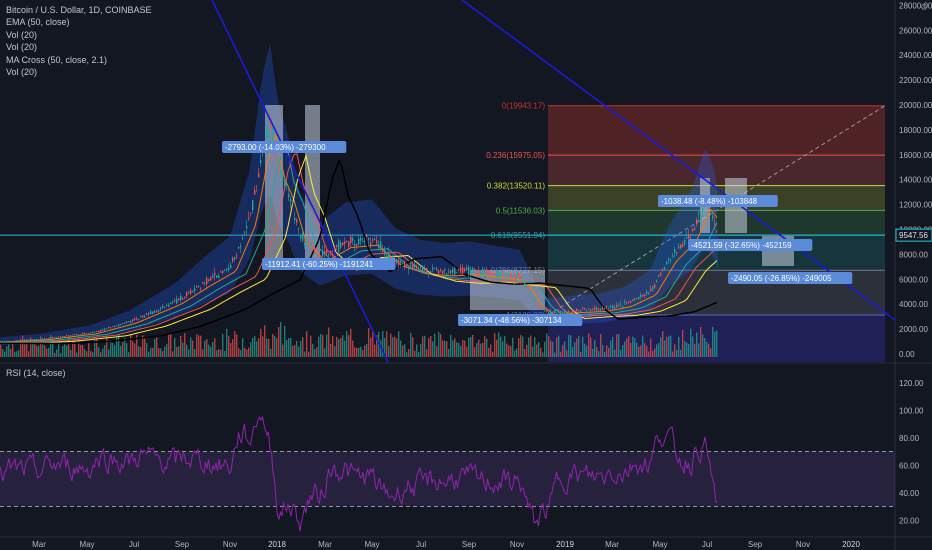 This screenshot has width=932, height=550. What do you see at coordinates (913, 254) in the screenshot?
I see `price-axis-label: 8000.00` at bounding box center [913, 254].